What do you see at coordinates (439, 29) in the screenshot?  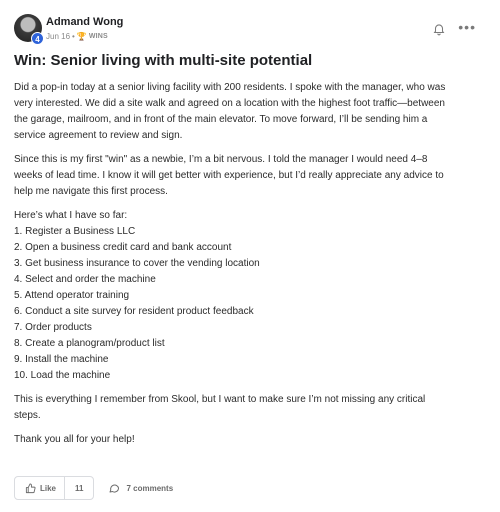 I see `bell-icon` at bounding box center [439, 29].